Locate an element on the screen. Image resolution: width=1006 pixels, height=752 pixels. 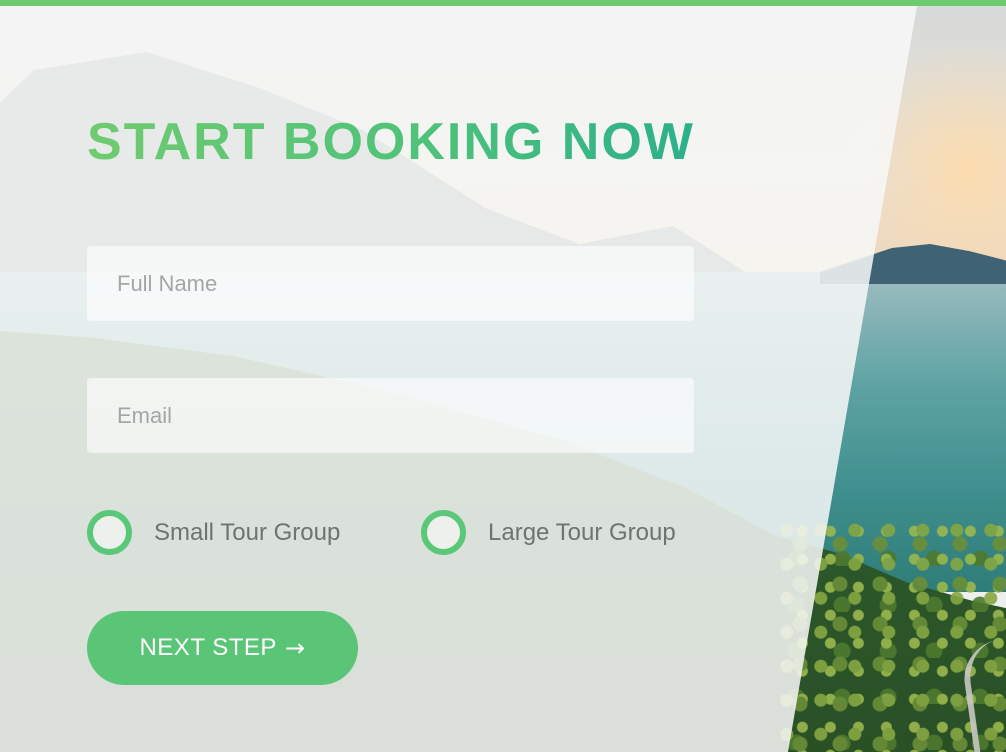
full-name-input is located at coordinates (390, 283).